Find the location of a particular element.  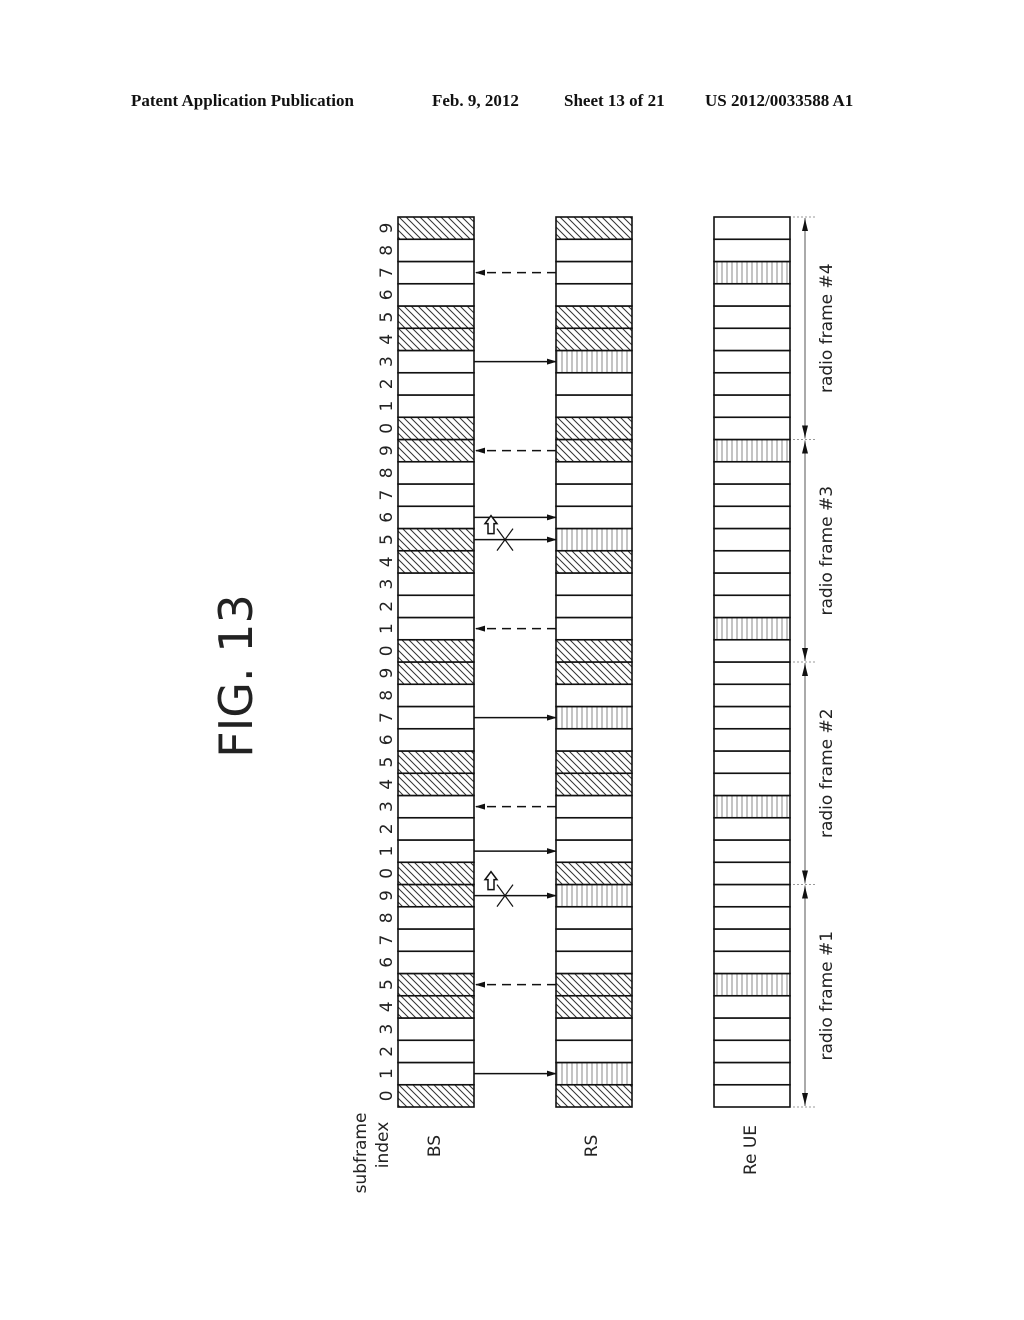

shift-up-arrow-icon is located at coordinates (491, 880).